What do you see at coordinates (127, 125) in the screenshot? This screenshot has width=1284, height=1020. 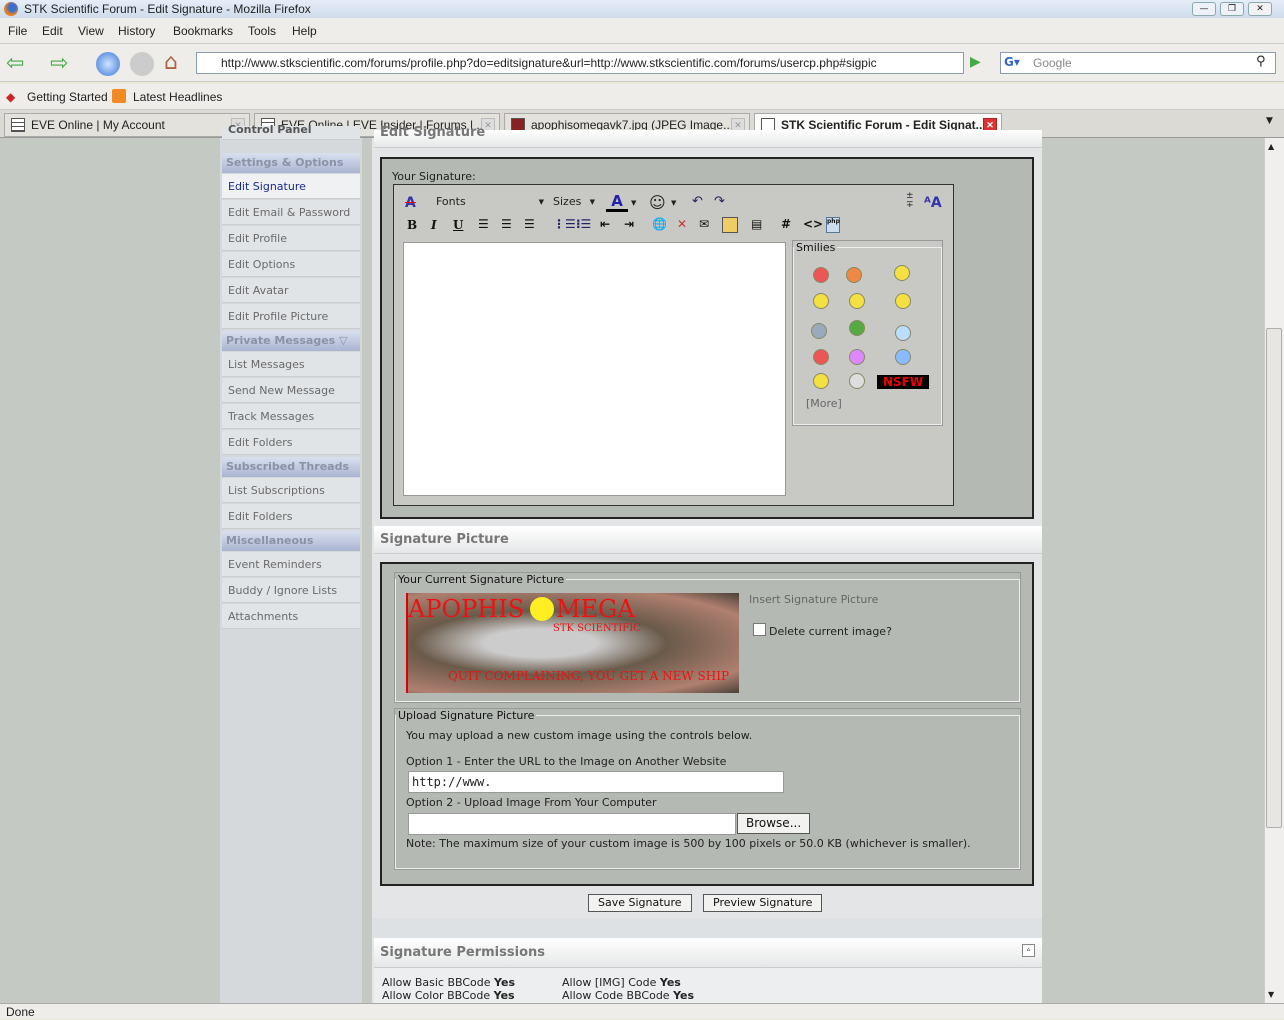 I see `tab-eve-account: EVE Online | My Account ✕` at bounding box center [127, 125].